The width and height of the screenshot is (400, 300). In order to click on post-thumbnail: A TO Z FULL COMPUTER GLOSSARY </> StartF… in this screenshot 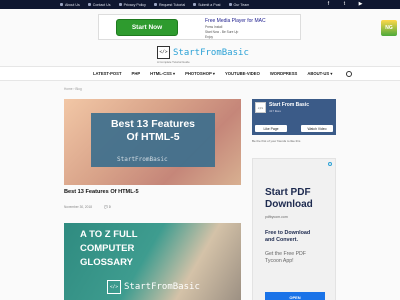, I will do `click(152, 261)`.